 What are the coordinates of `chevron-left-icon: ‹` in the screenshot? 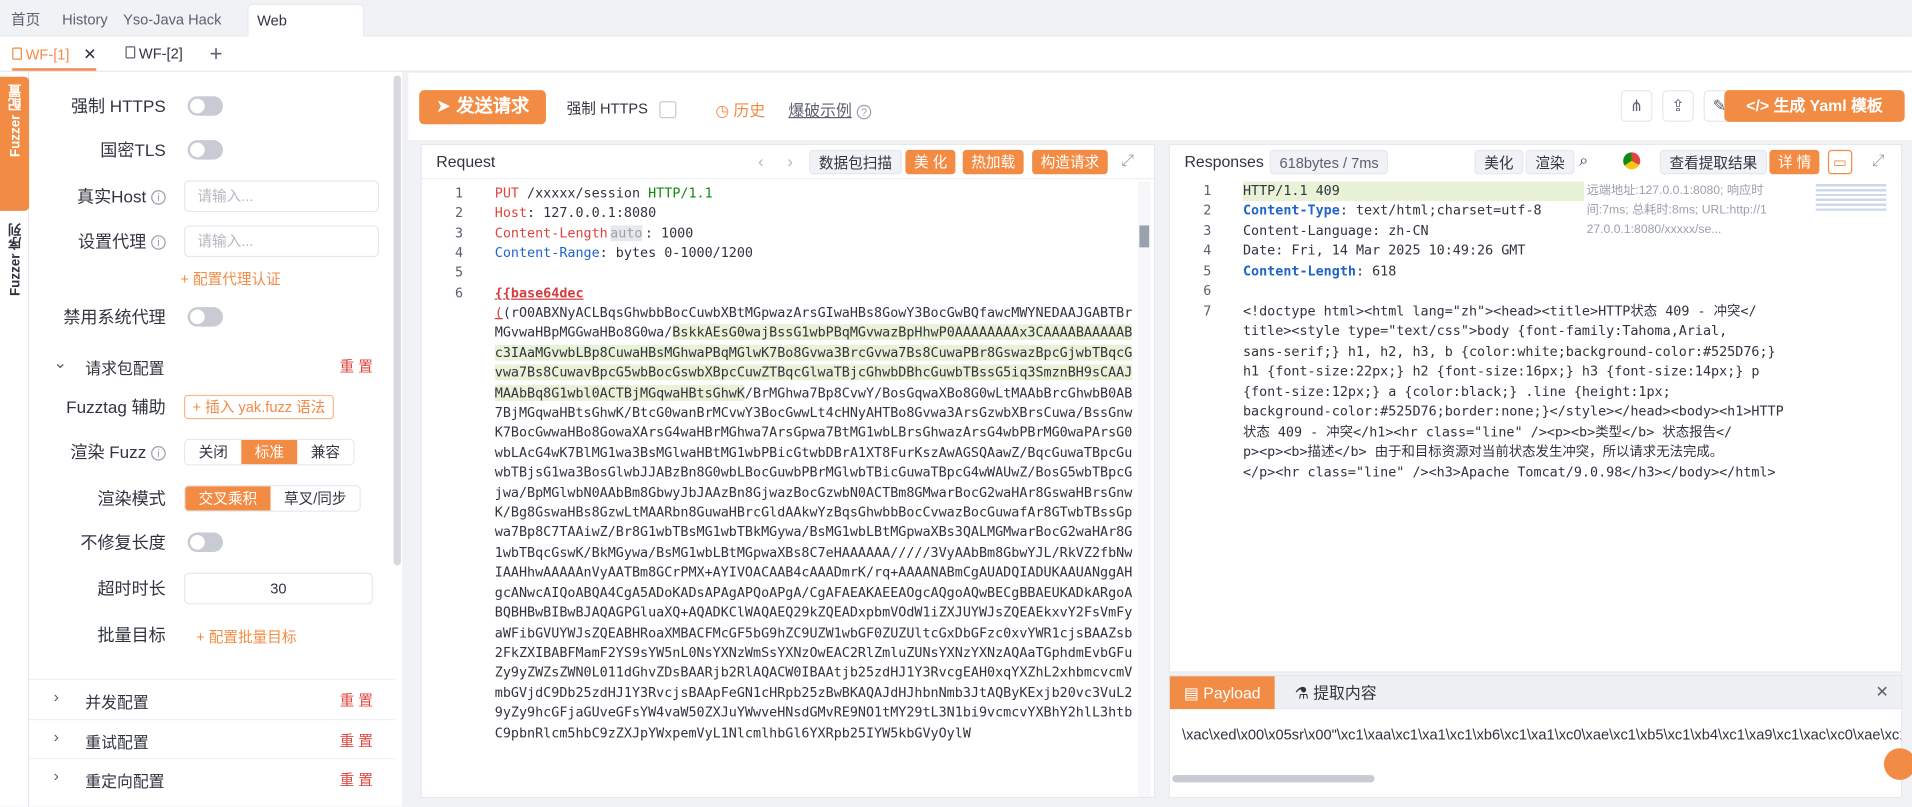 It's located at (761, 160).